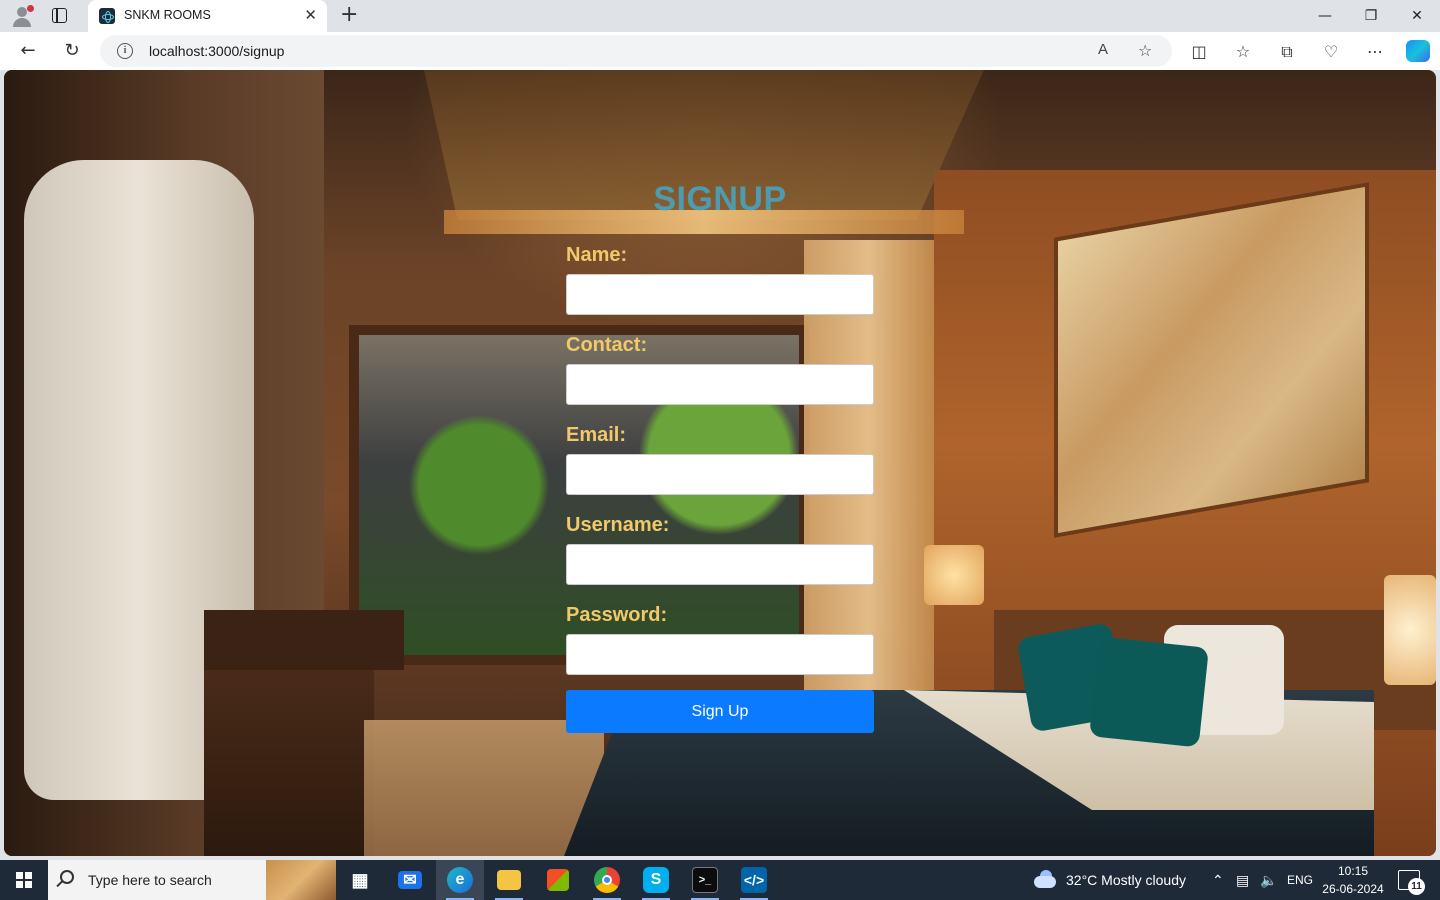 The image size is (1440, 900). I want to click on react-favicon-icon, so click(107, 16).